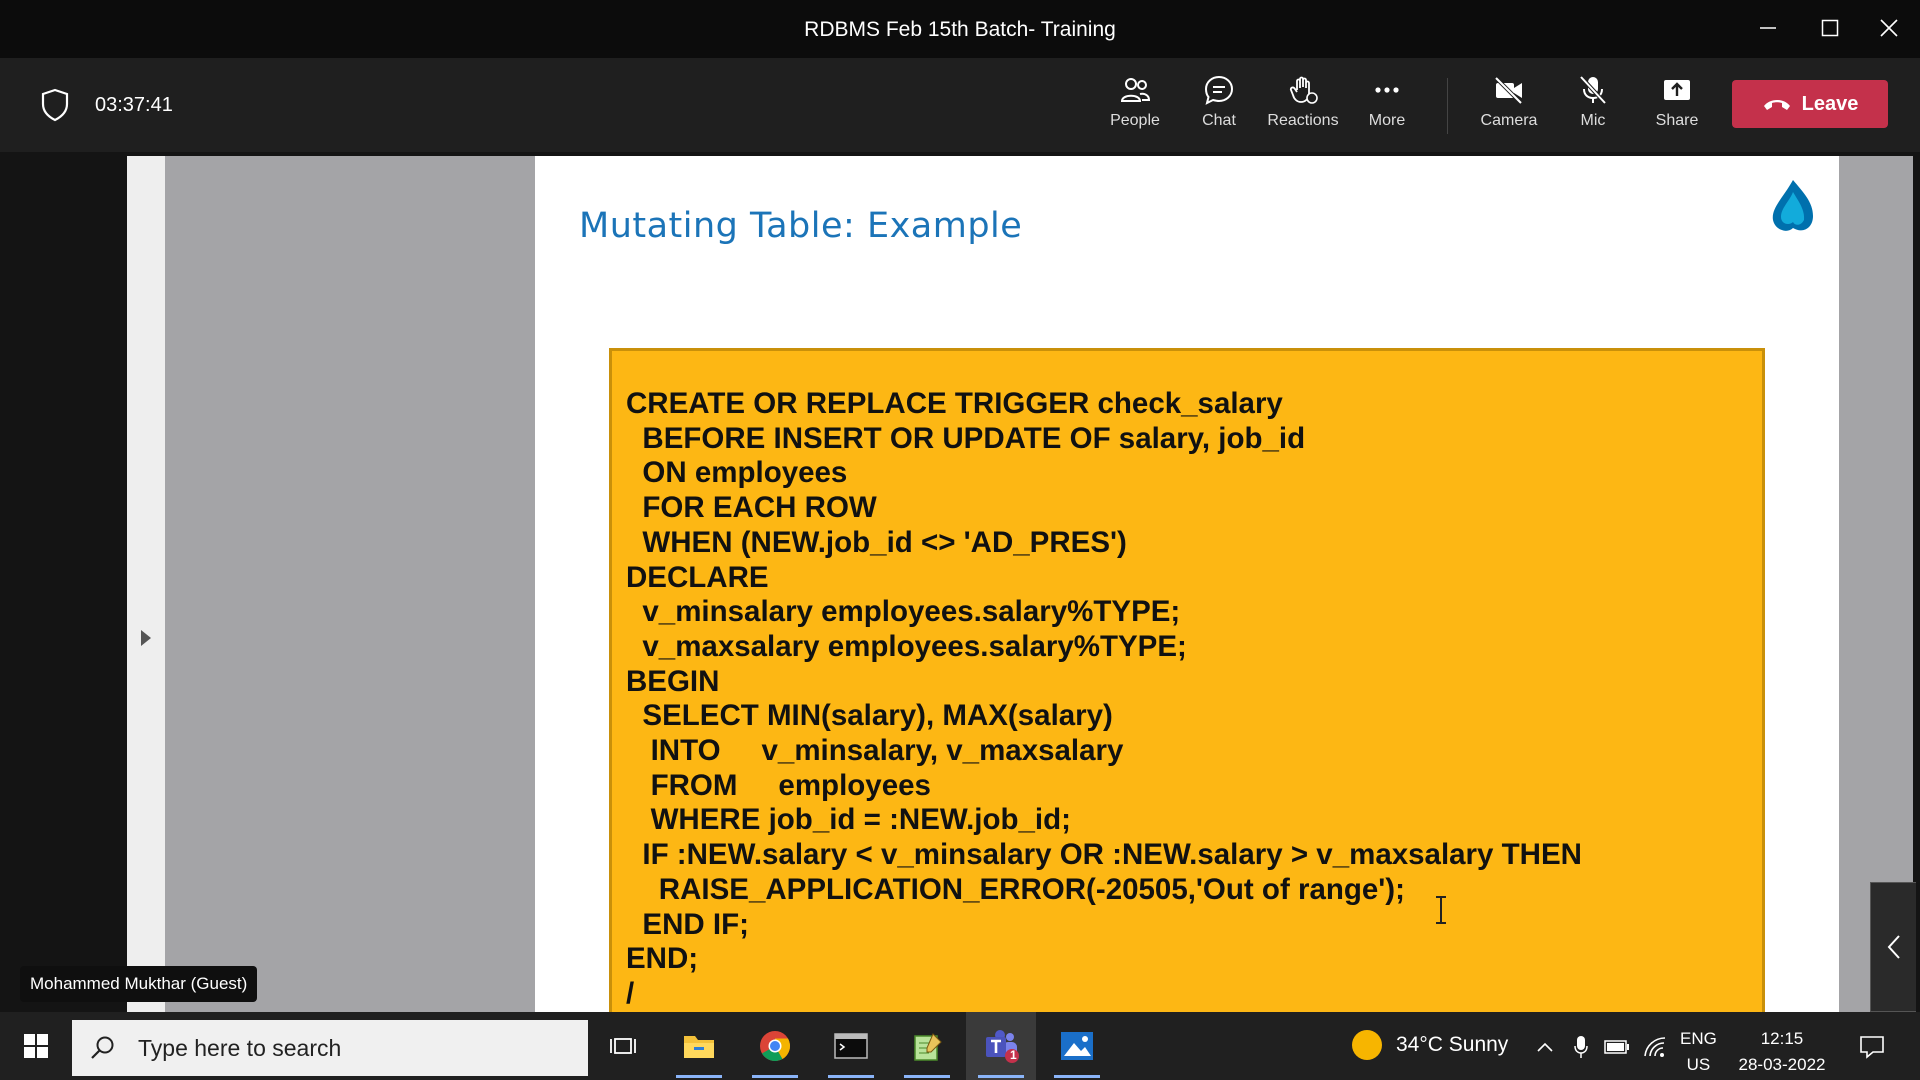 The width and height of the screenshot is (1920, 1080). What do you see at coordinates (1135, 120) in the screenshot?
I see `people-label: People` at bounding box center [1135, 120].